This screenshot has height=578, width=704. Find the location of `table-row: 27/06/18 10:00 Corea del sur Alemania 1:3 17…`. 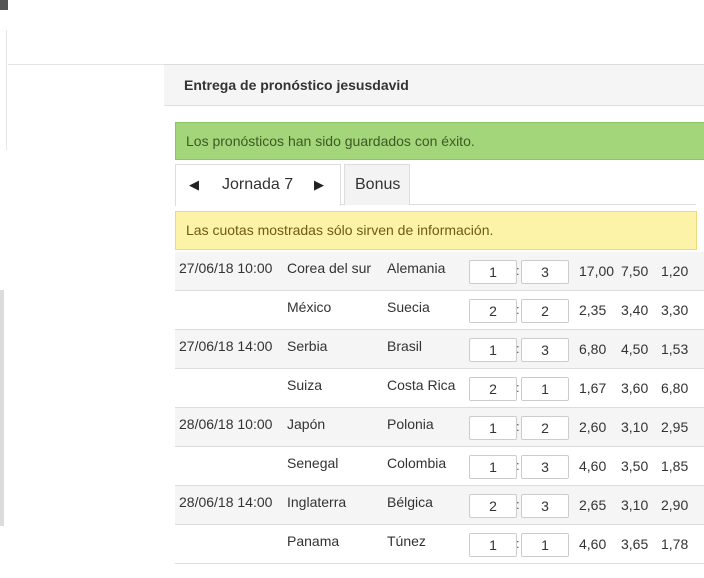

table-row: 27/06/18 10:00 Corea del sur Alemania 1:3 17… is located at coordinates (439, 271).